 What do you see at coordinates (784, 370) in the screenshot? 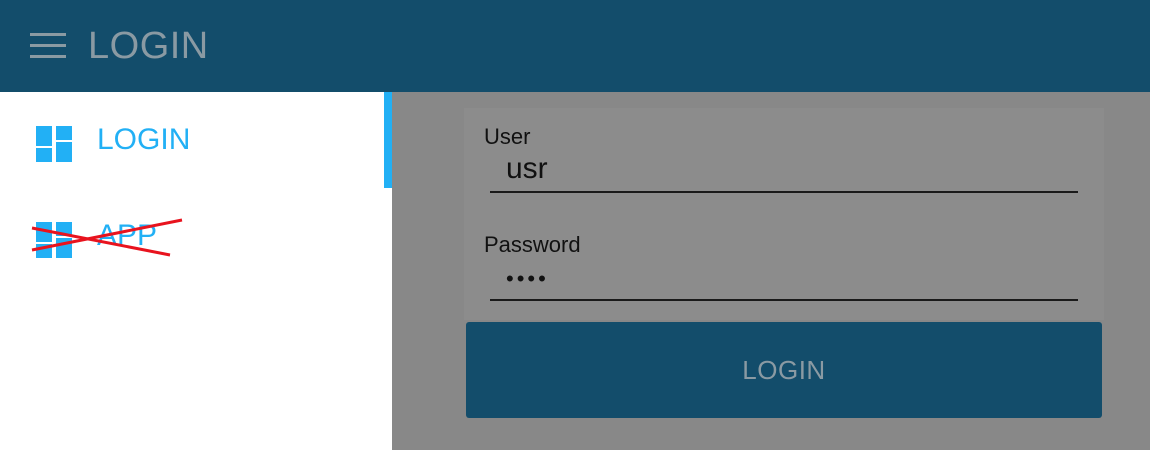
I see `login-button: LOGIN` at bounding box center [784, 370].